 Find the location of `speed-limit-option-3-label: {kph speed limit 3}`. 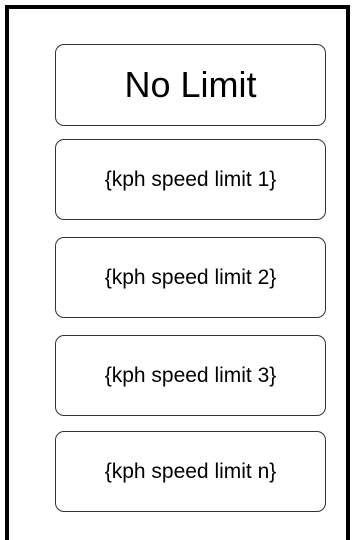

speed-limit-option-3-label: {kph speed limit 3} is located at coordinates (190, 375).